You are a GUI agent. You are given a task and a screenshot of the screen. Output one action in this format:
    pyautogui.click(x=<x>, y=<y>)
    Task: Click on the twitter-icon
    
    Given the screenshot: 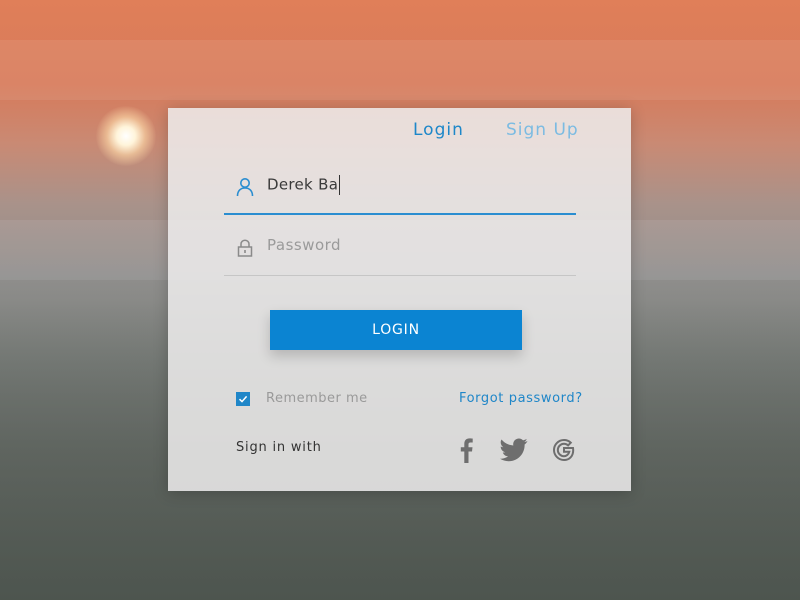 What is the action you would take?
    pyautogui.click(x=514, y=450)
    